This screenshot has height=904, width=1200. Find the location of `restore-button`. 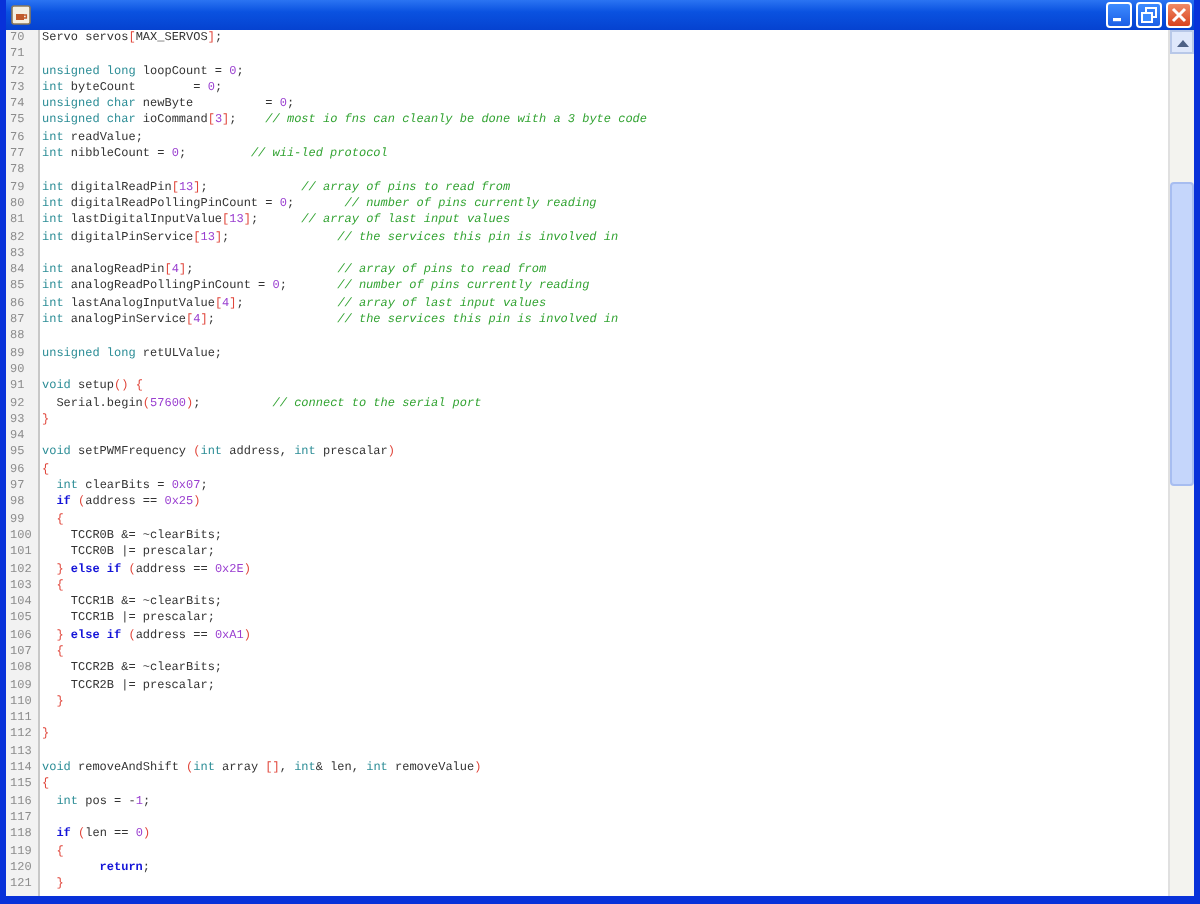

restore-button is located at coordinates (1149, 15).